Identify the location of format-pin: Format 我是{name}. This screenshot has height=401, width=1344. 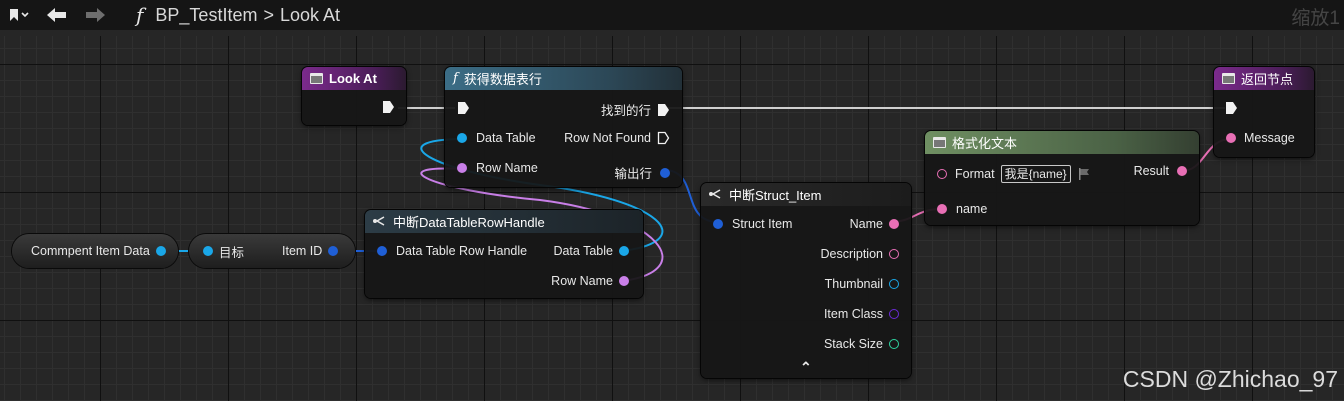
(1014, 174).